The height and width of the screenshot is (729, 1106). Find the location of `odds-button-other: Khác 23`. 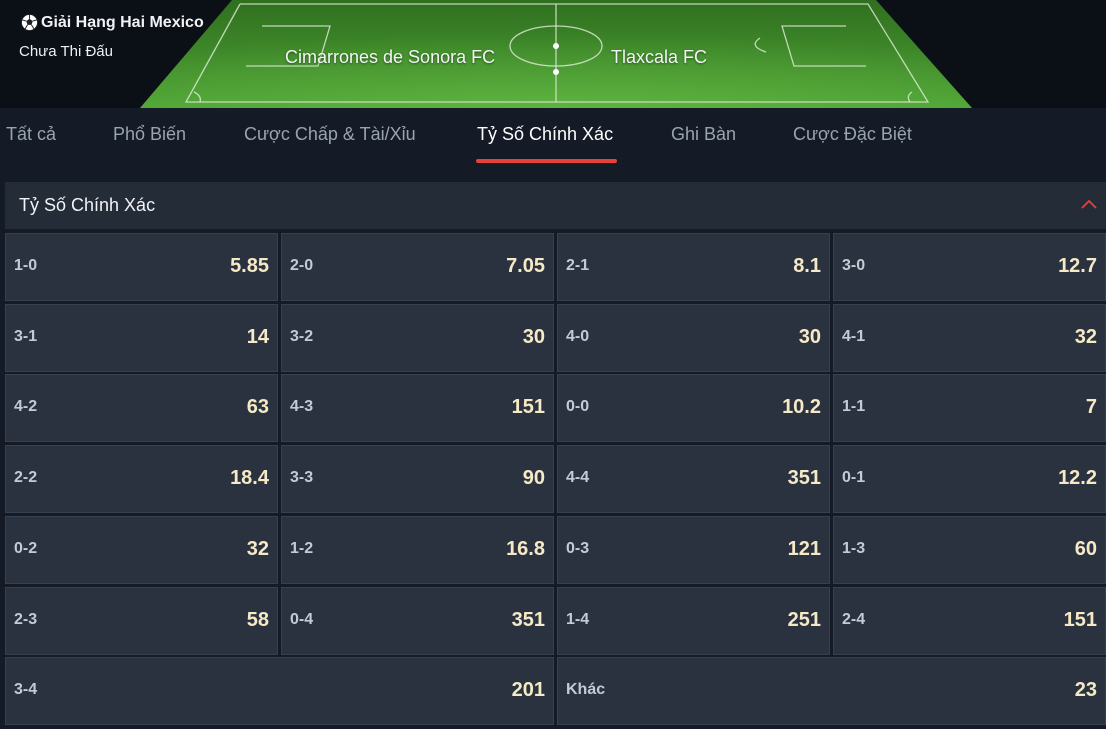

odds-button-other: Khác 23 is located at coordinates (831, 691).